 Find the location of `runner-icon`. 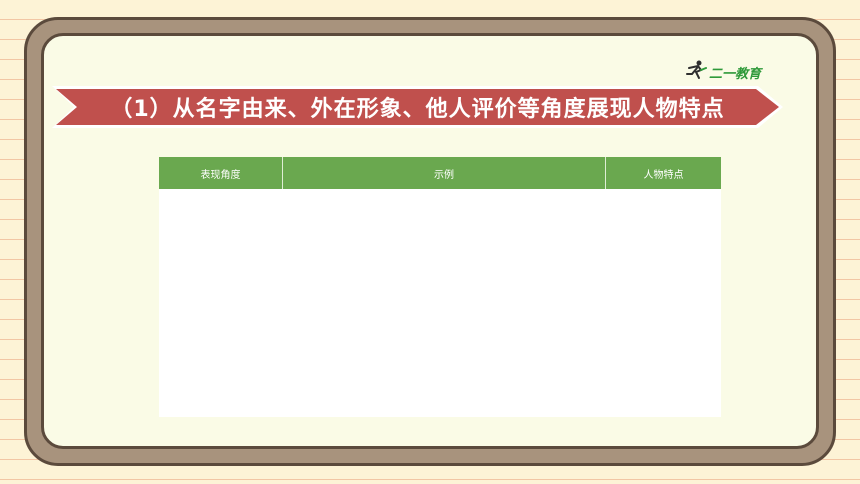

runner-icon is located at coordinates (696, 72).